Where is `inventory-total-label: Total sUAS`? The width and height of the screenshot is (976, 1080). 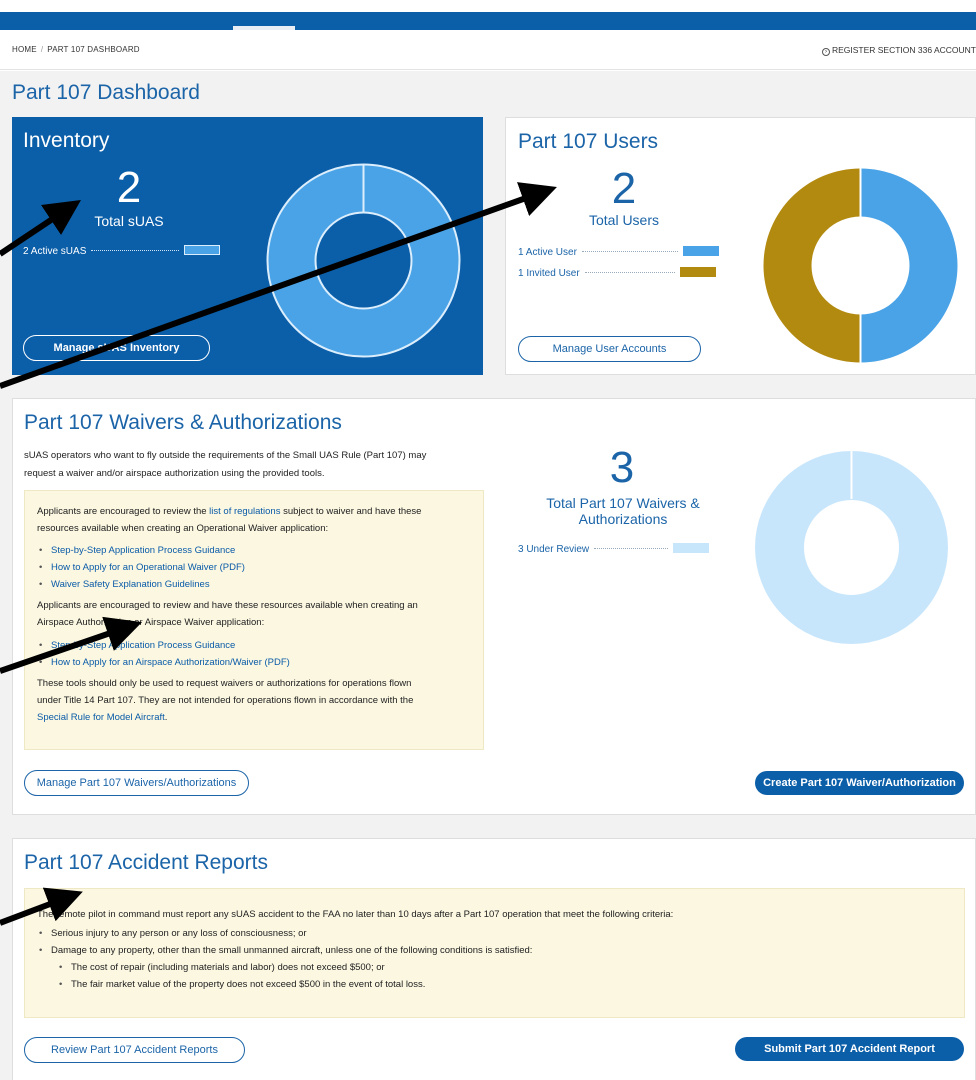 inventory-total-label: Total sUAS is located at coordinates (129, 221).